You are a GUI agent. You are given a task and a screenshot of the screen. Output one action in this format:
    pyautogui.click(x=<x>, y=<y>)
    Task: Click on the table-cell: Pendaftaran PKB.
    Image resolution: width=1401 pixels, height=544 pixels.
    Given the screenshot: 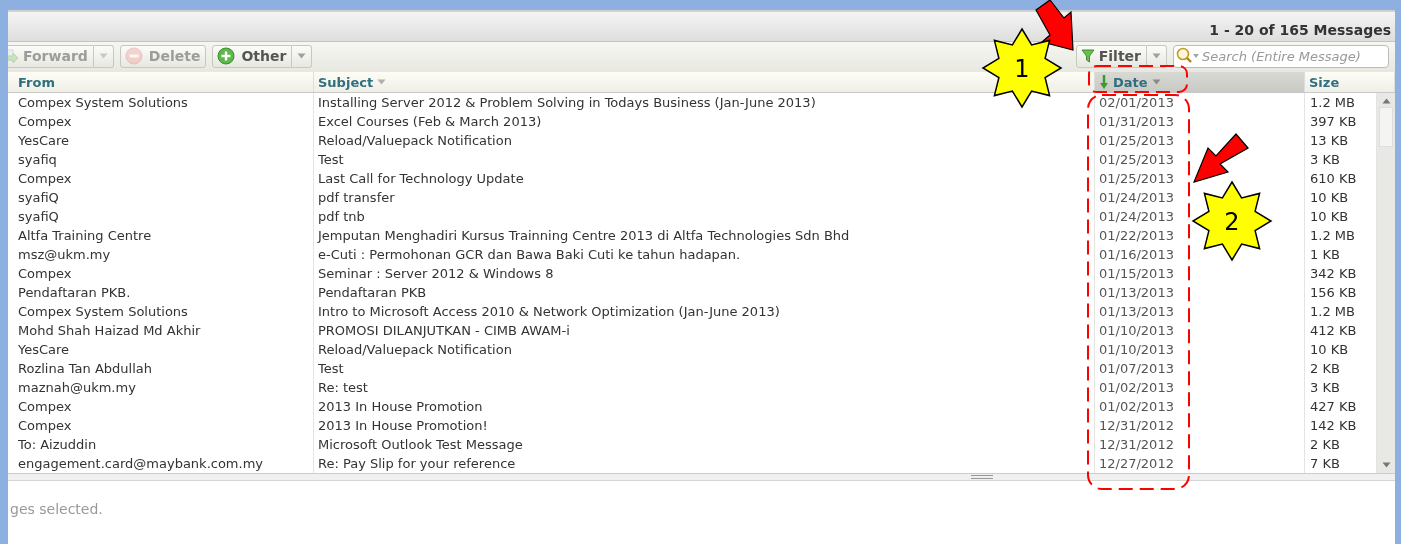 What is the action you would take?
    pyautogui.click(x=161, y=292)
    